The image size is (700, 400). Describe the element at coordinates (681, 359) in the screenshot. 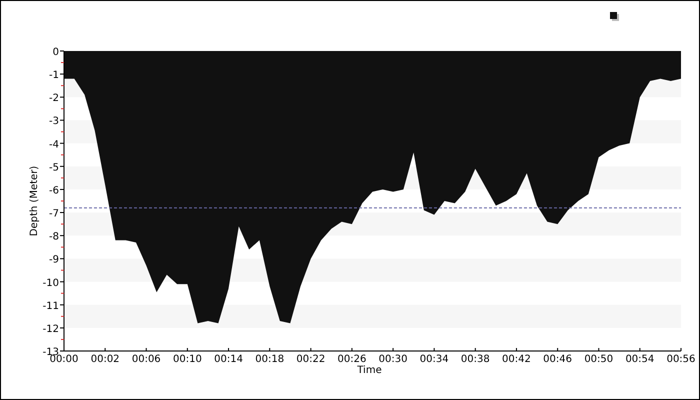

I see `x-tick-label: 00:56` at that location.